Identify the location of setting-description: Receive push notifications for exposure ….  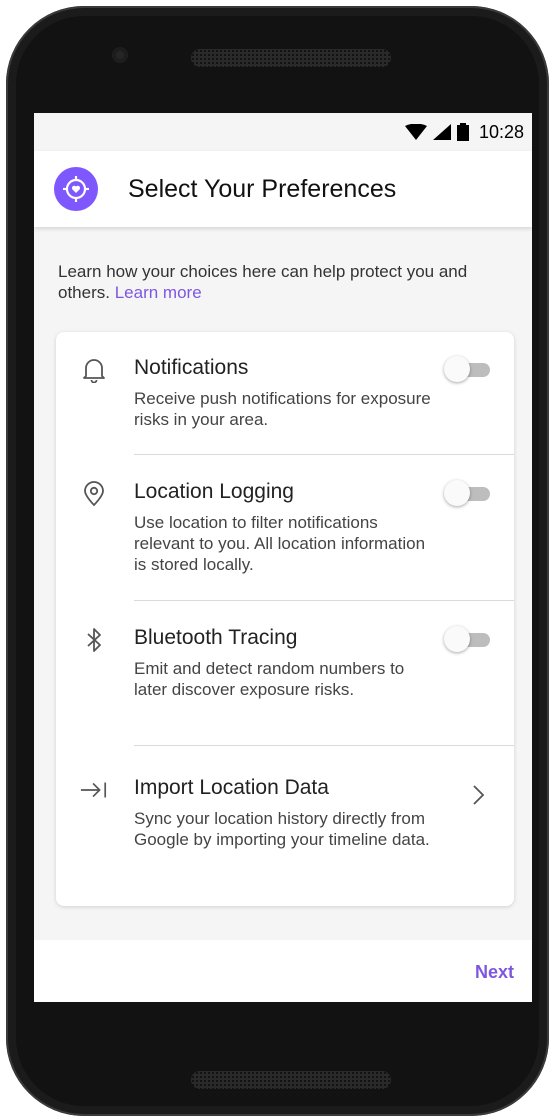
(282, 409).